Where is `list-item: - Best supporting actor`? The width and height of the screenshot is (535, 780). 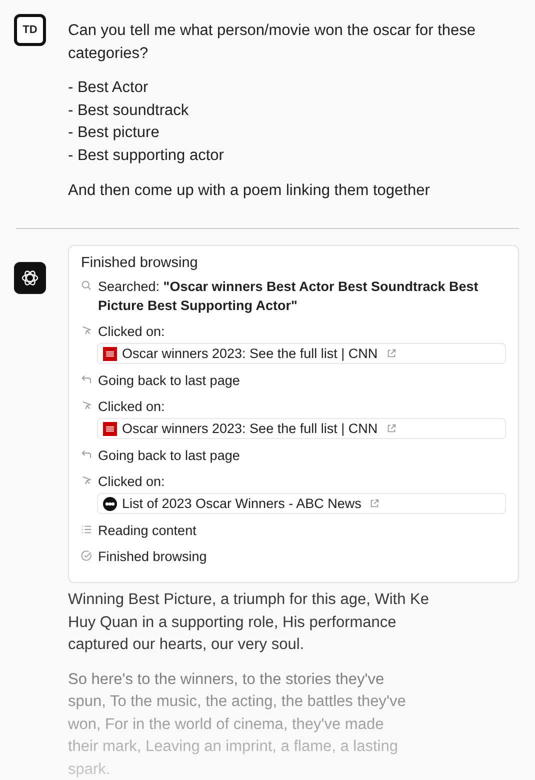 list-item: - Best supporting actor is located at coordinates (146, 156).